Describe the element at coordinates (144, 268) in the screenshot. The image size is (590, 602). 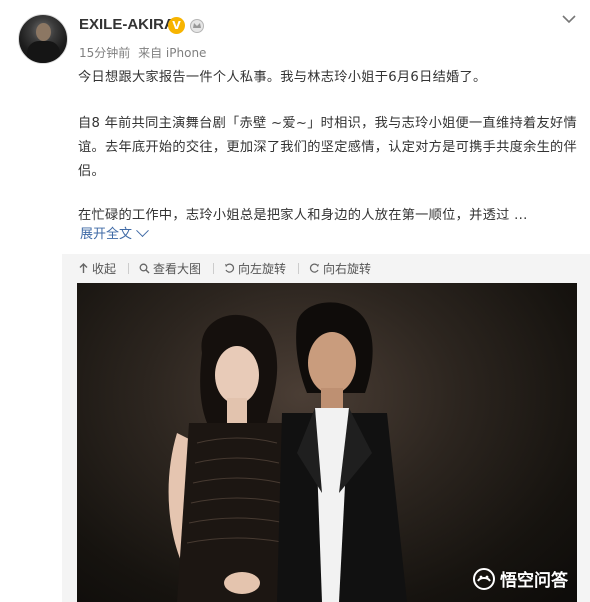
I see `magnifier-icon` at that location.